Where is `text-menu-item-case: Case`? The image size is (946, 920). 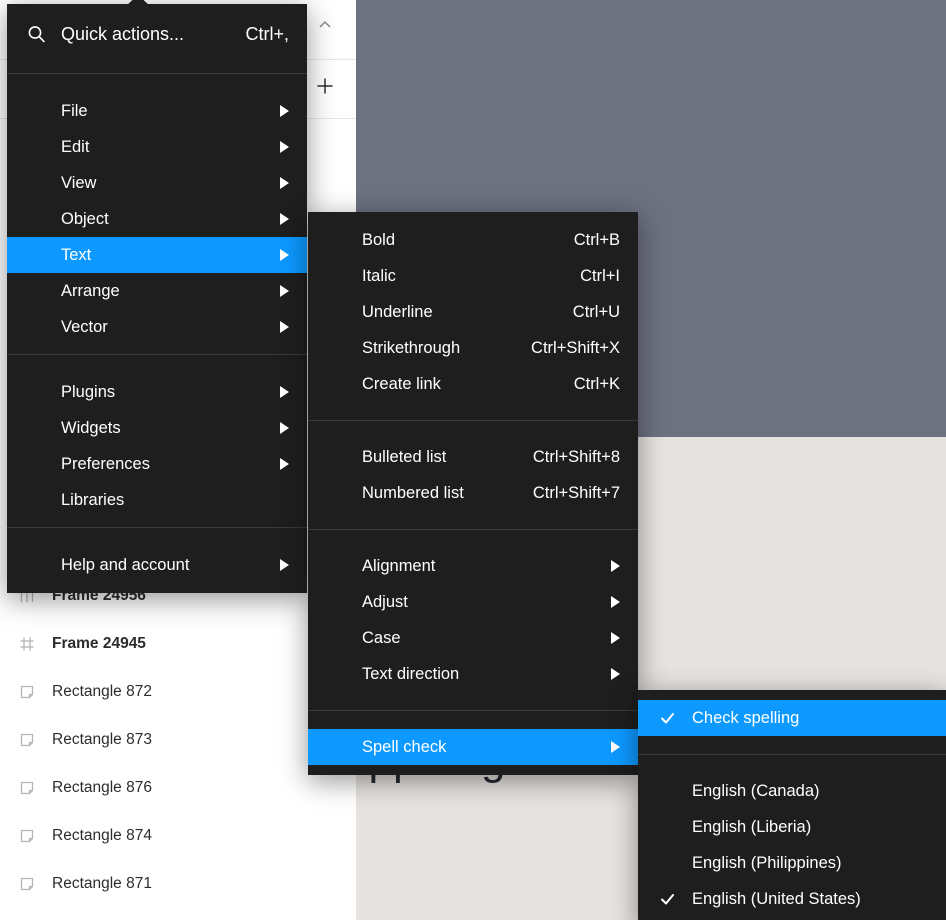 text-menu-item-case: Case is located at coordinates (473, 638).